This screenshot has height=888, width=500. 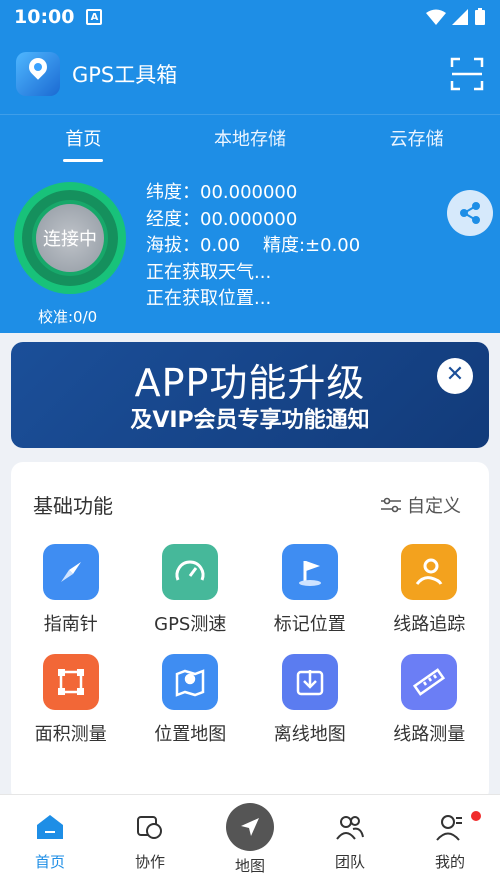 What do you see at coordinates (309, 624) in the screenshot?
I see `function-label: 标记位置` at bounding box center [309, 624].